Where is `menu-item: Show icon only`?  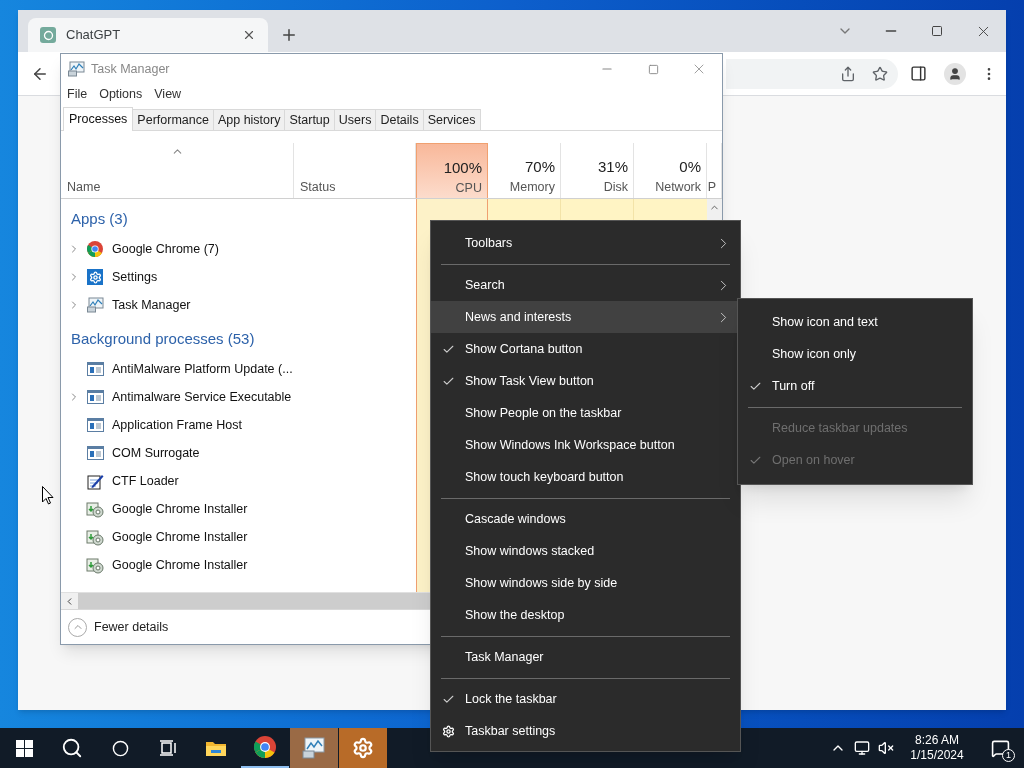
menu-item: Show icon only is located at coordinates (855, 354).